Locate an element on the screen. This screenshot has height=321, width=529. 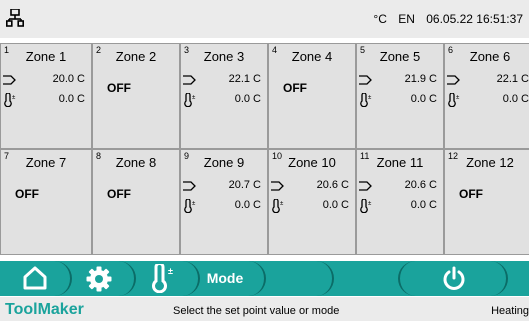
home-icon is located at coordinates (35, 278).